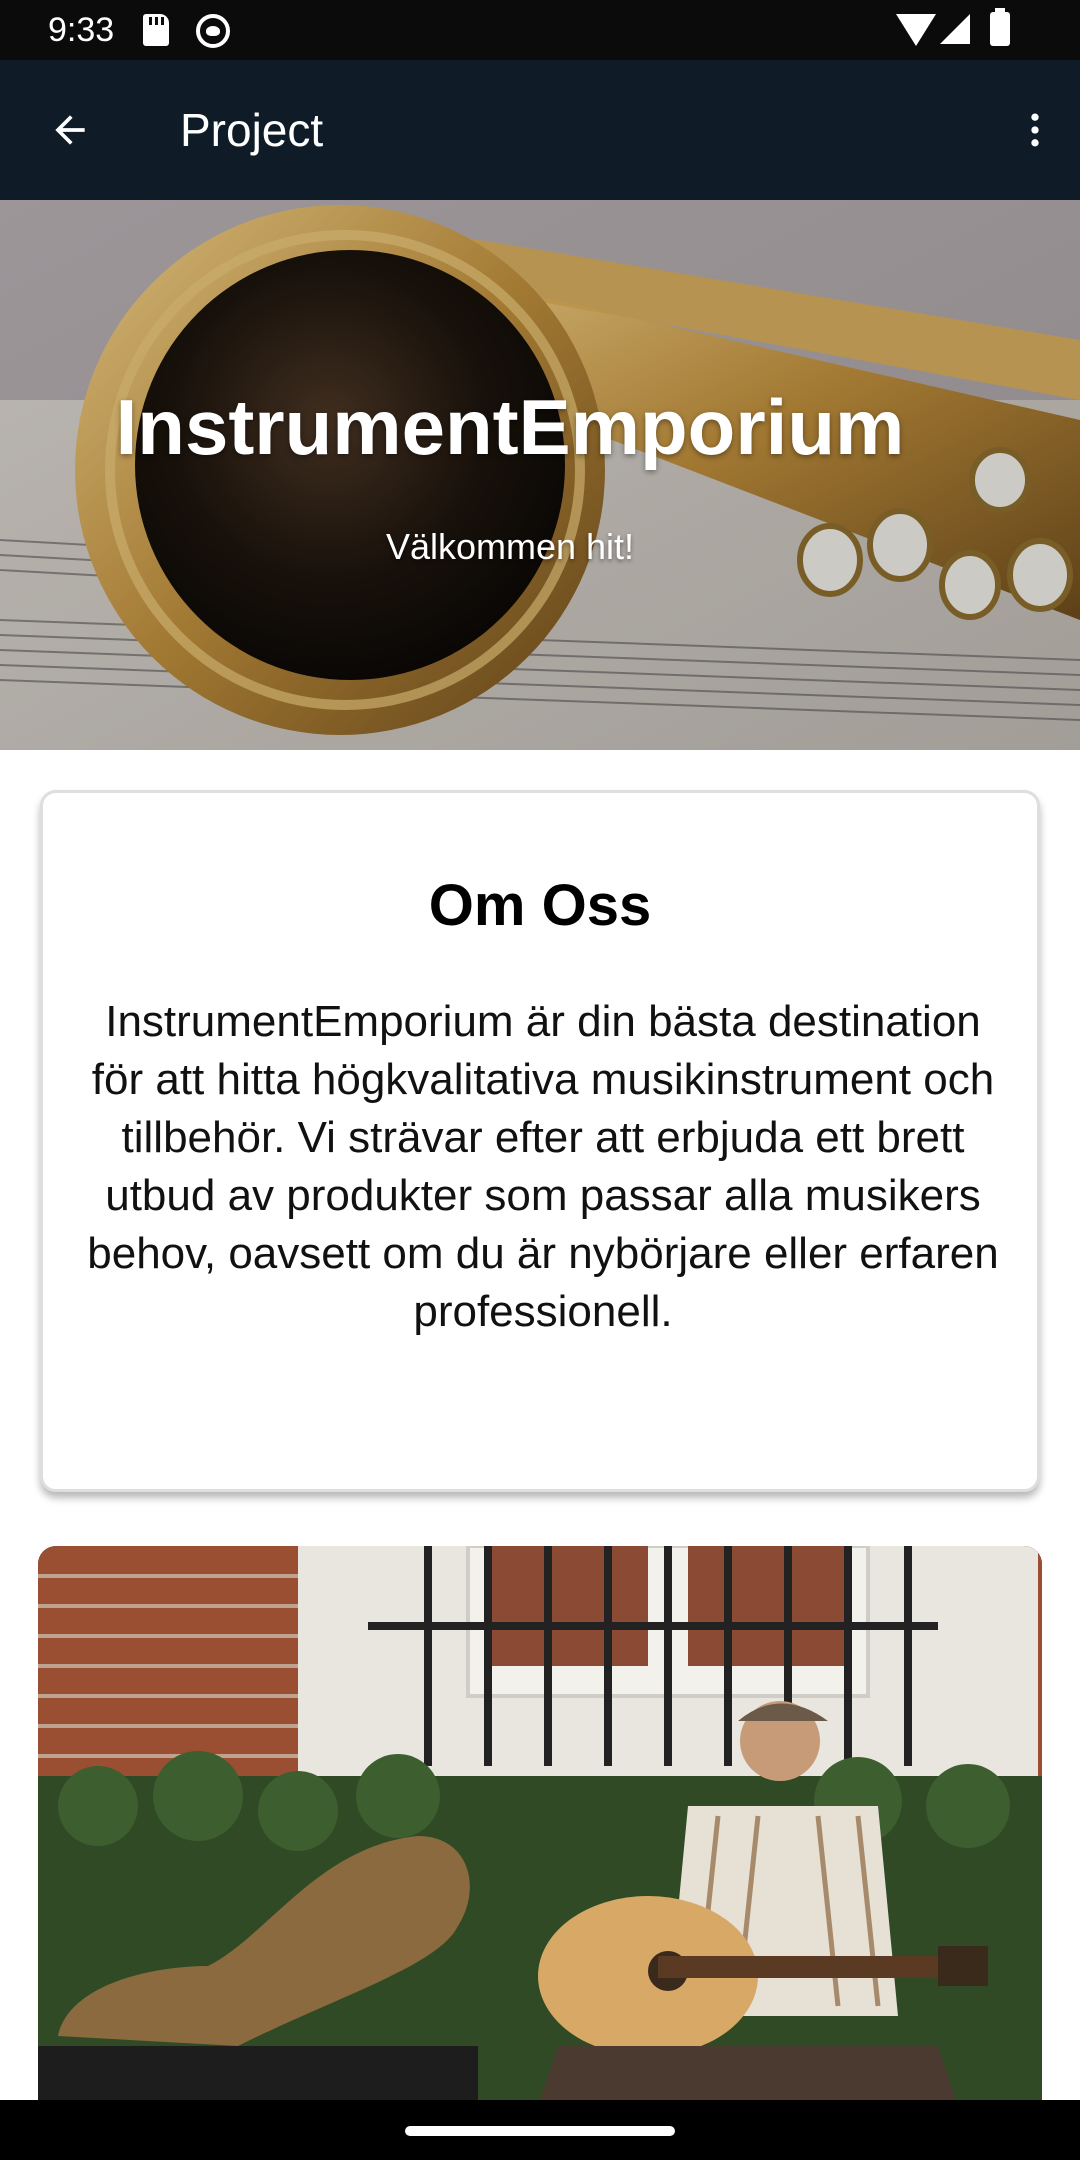 Image resolution: width=1080 pixels, height=2160 pixels. I want to click on more-options-button, so click(1035, 130).